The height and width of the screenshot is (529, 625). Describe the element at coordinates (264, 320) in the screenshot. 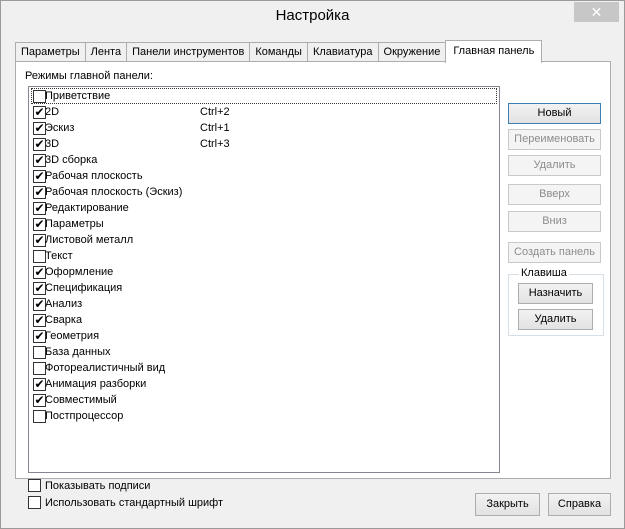

I see `list-item: ✔ Сварка` at that location.